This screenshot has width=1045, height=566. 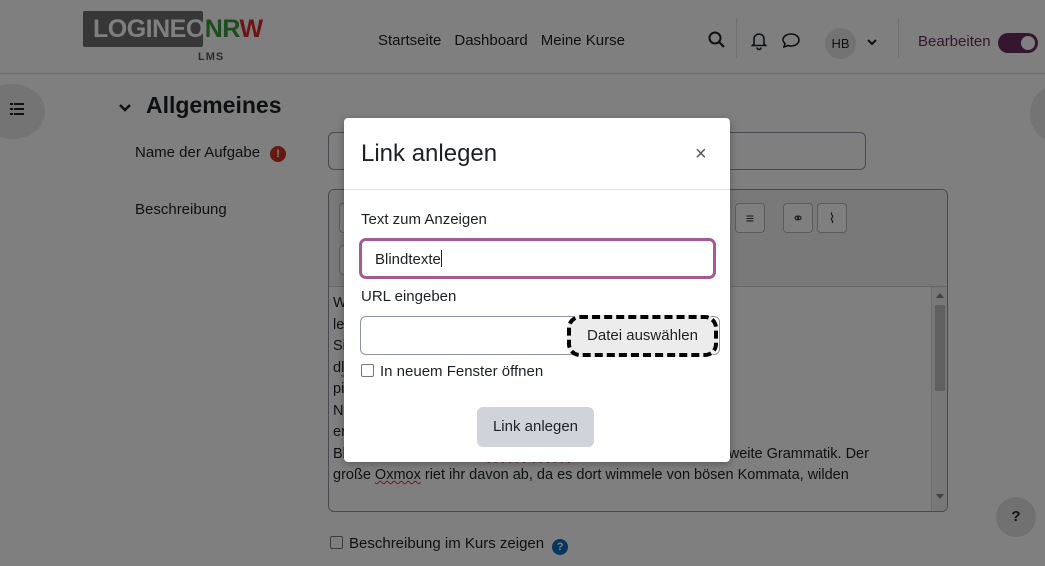 I want to click on new-window-option: In neuem Fenster öffnen, so click(x=452, y=371).